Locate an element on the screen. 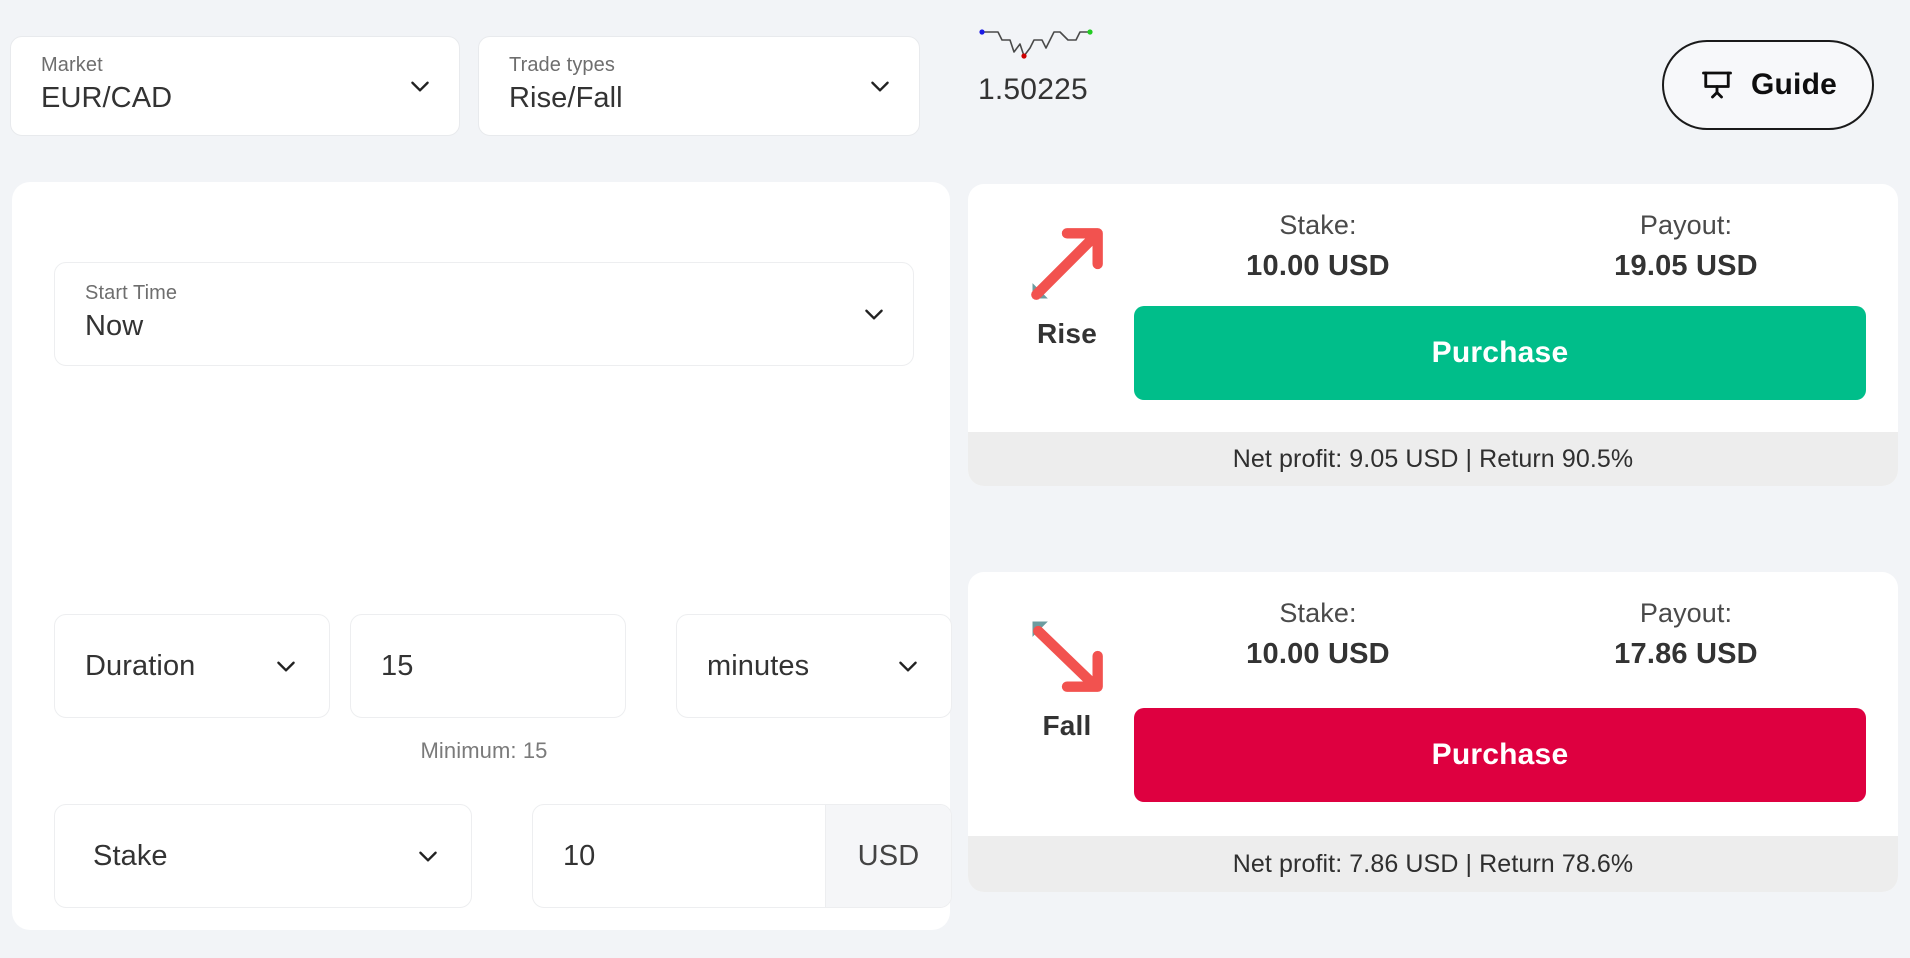  rise-figures: Stake: 10.00 USD Payout: 19.05 USD is located at coordinates (1502, 247).